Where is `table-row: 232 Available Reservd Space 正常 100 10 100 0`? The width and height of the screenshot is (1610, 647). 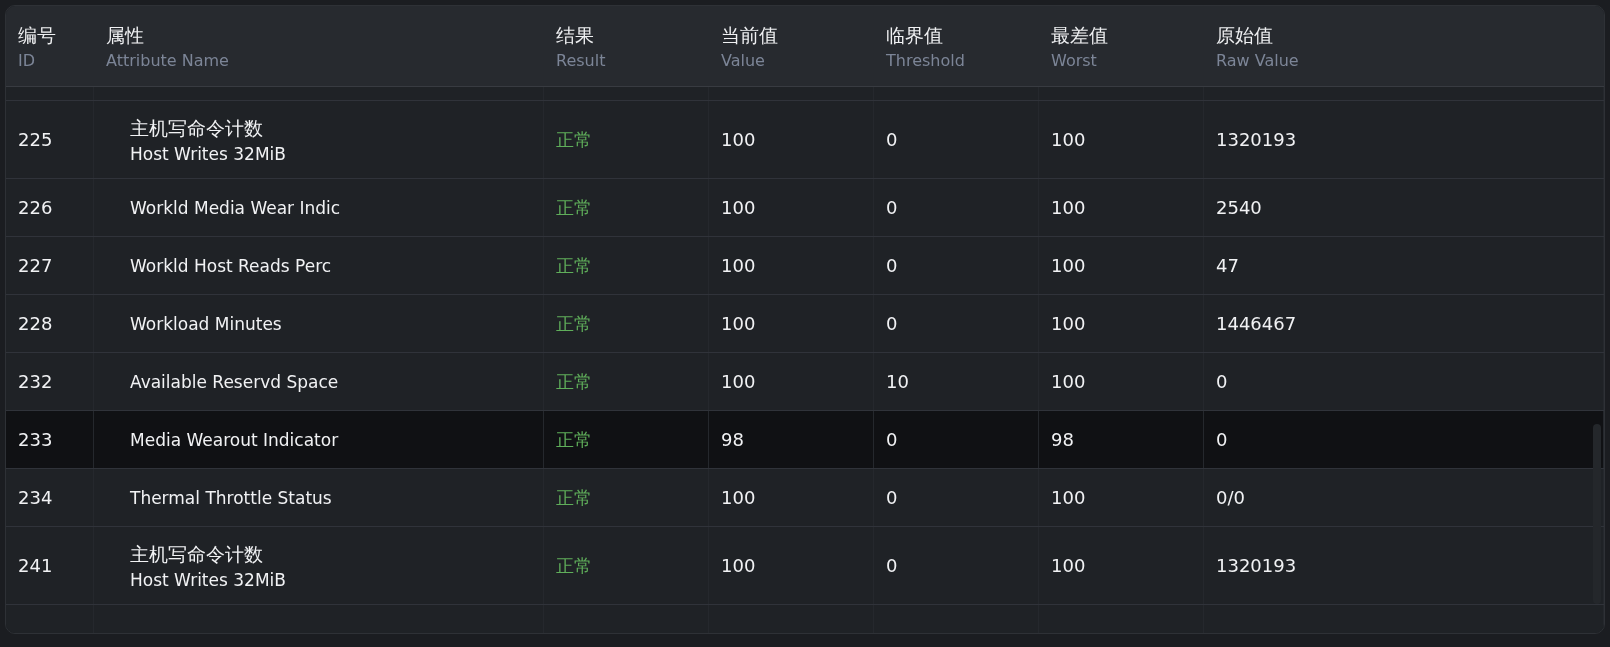 table-row: 232 Available Reservd Space 正常 100 10 100 0 is located at coordinates (805, 382).